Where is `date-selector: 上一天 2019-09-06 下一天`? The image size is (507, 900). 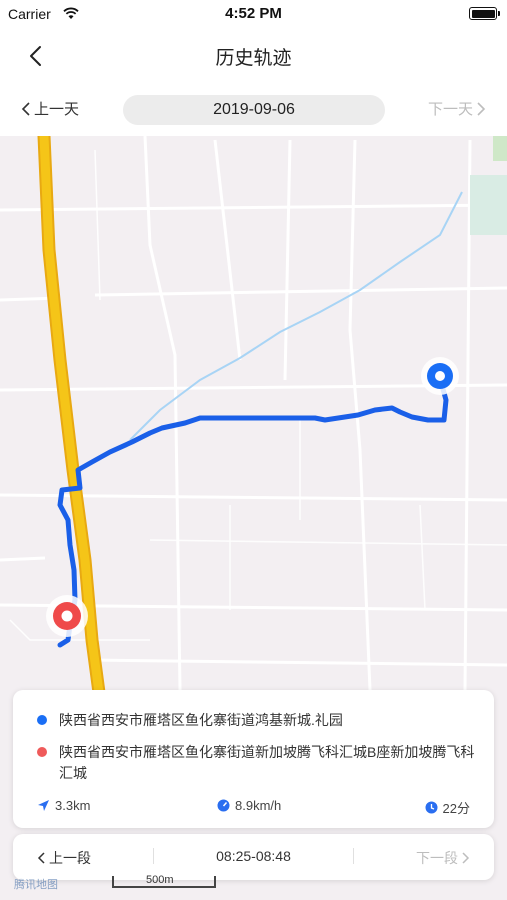
date-selector: 上一天 2019-09-06 下一天 is located at coordinates (253, 110).